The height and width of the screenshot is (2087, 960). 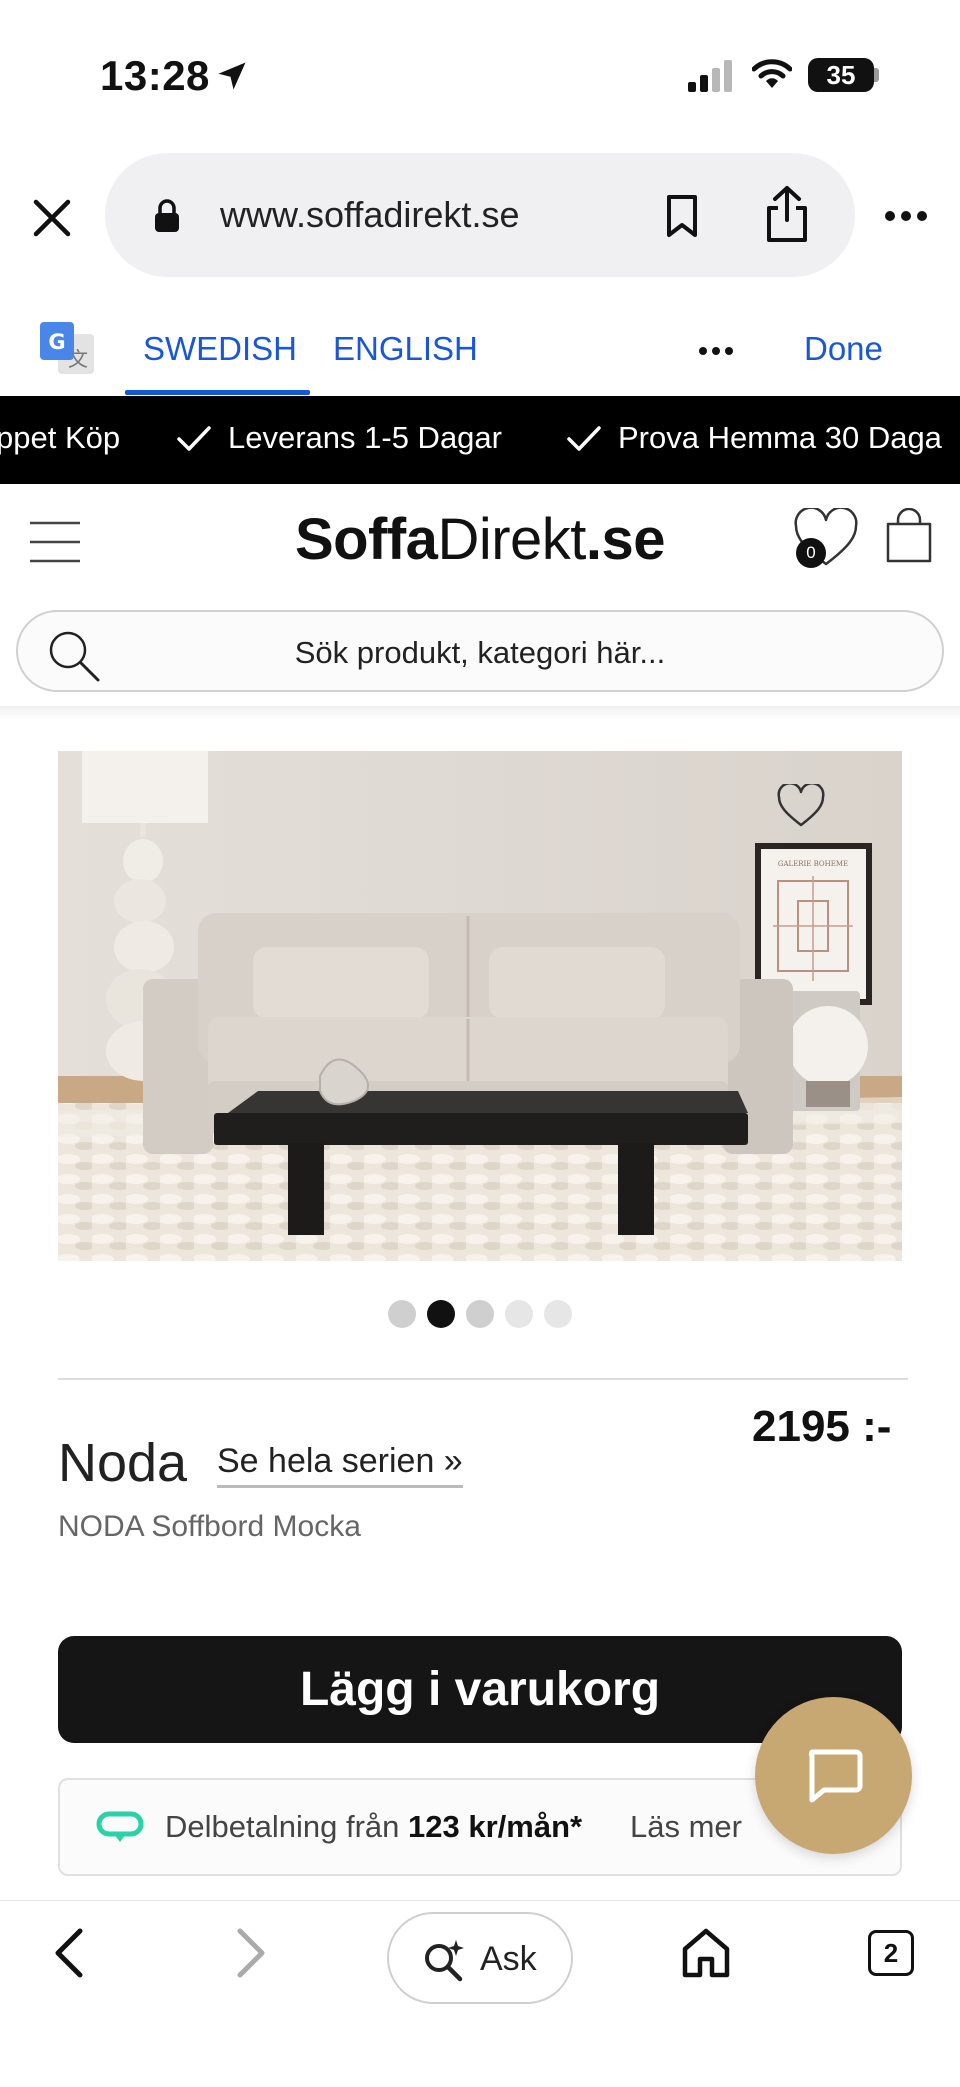 I want to click on translate-more-icon, so click(x=716, y=351).